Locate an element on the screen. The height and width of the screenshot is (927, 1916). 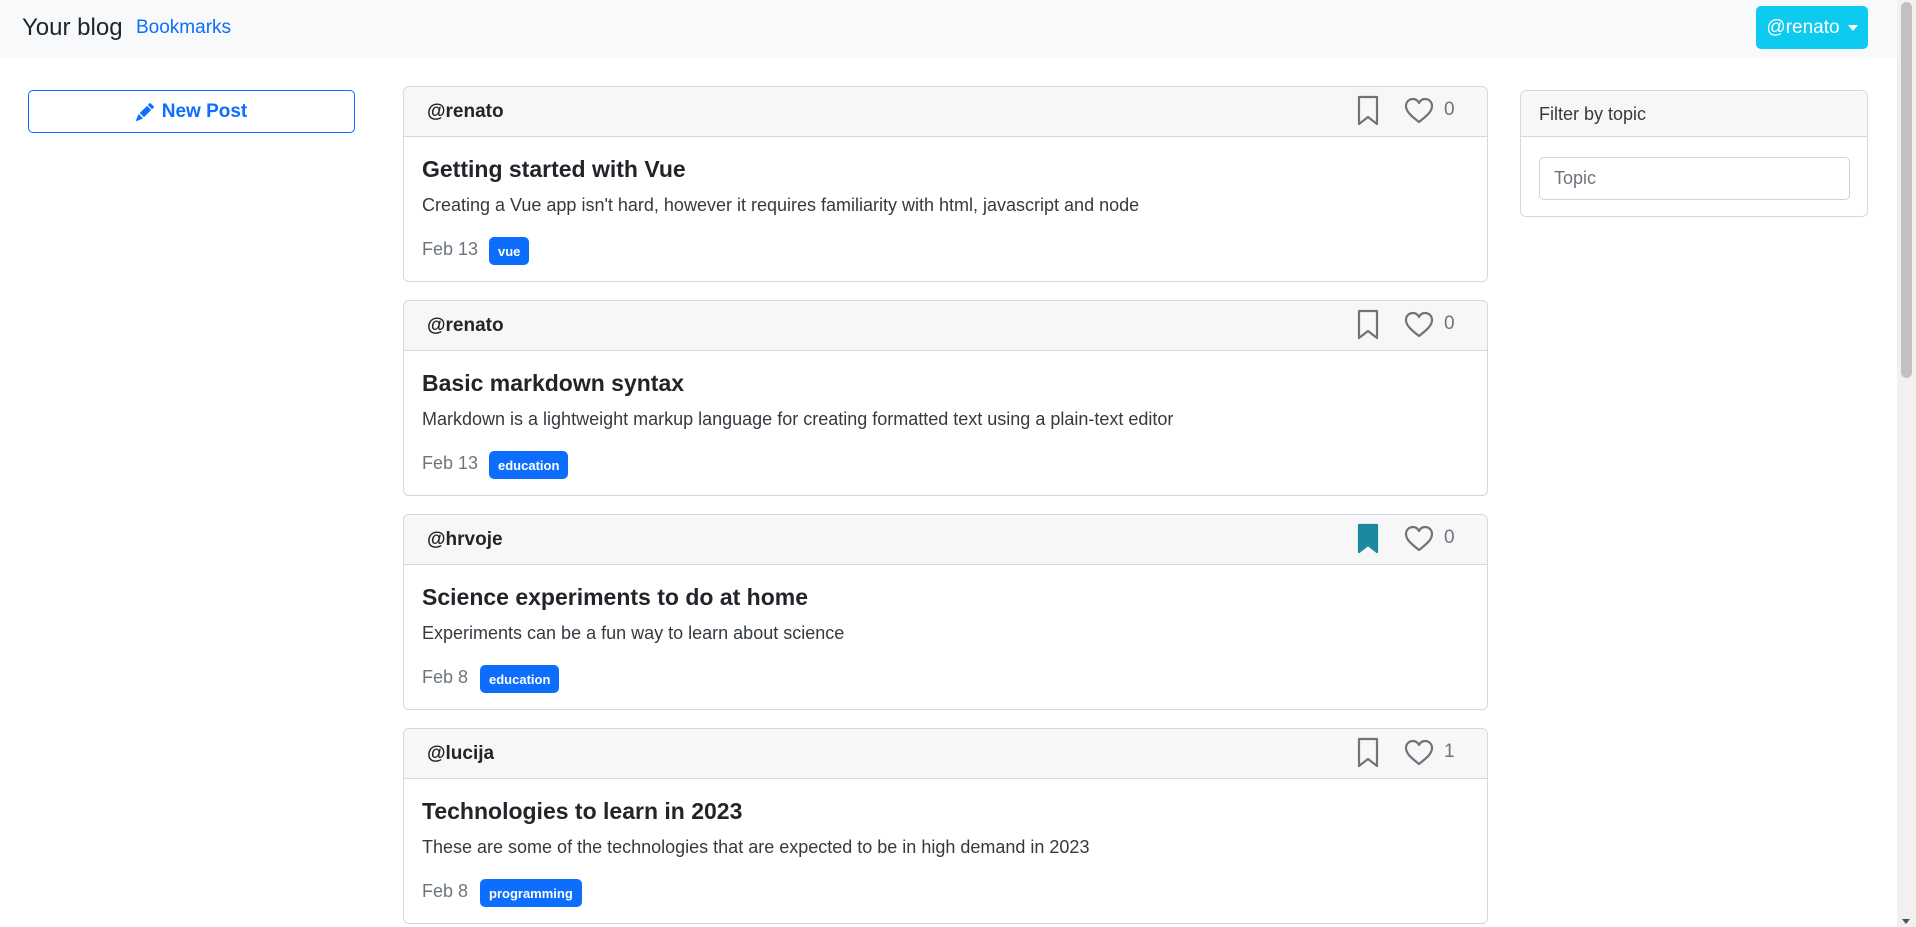
user-menu-button: @renato is located at coordinates (1812, 27).